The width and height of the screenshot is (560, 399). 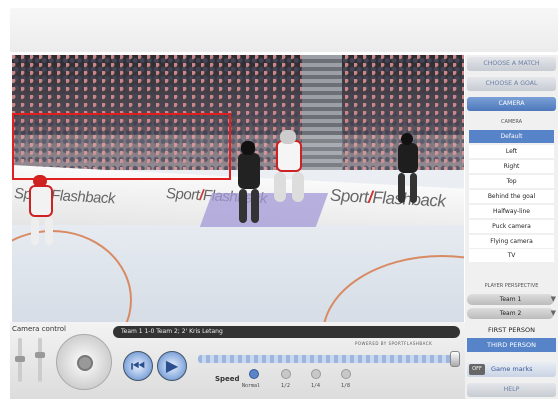 I want to click on player-red-left, so click(x=42, y=215).